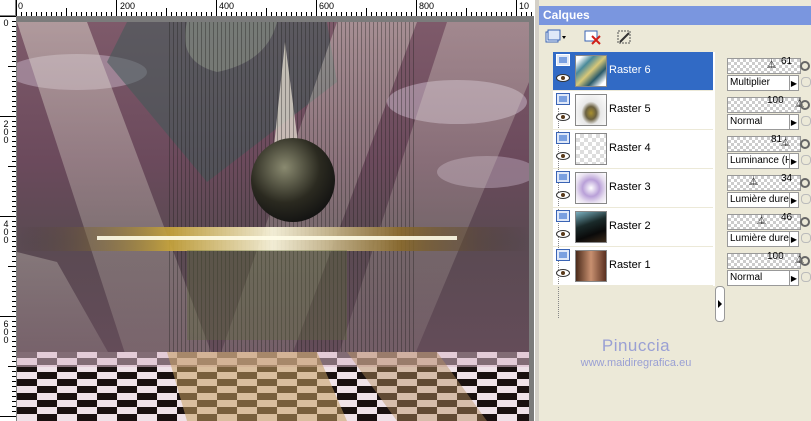 The image size is (811, 421). I want to click on ruler-label-400: 400, so click(227, 6).